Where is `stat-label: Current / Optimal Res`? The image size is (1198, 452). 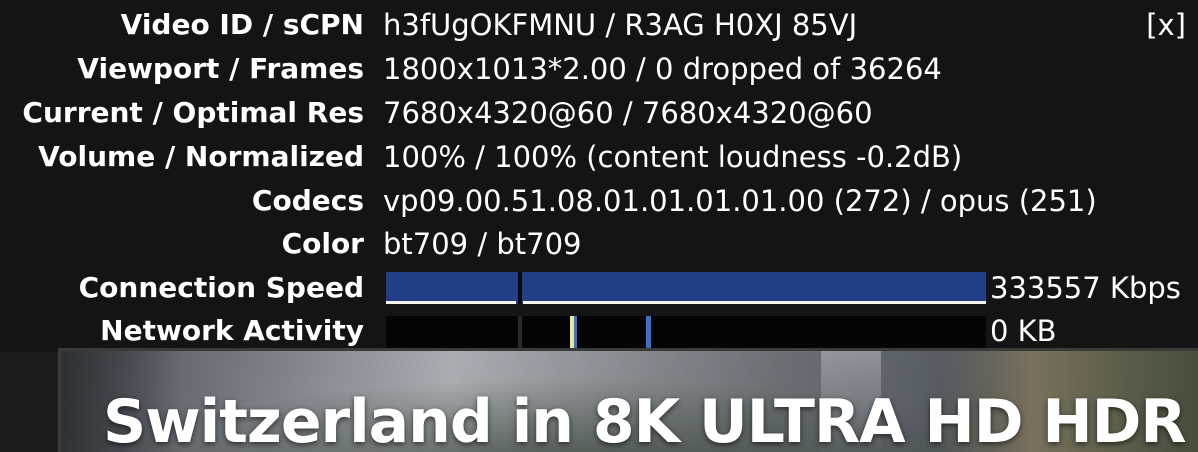 stat-label: Current / Optimal Res is located at coordinates (193, 112).